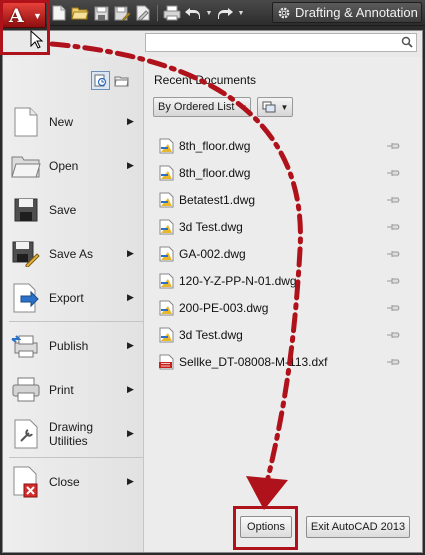  Describe the element at coordinates (282, 200) in the screenshot. I see `recent-document-item: Betatest1.dwg` at that location.